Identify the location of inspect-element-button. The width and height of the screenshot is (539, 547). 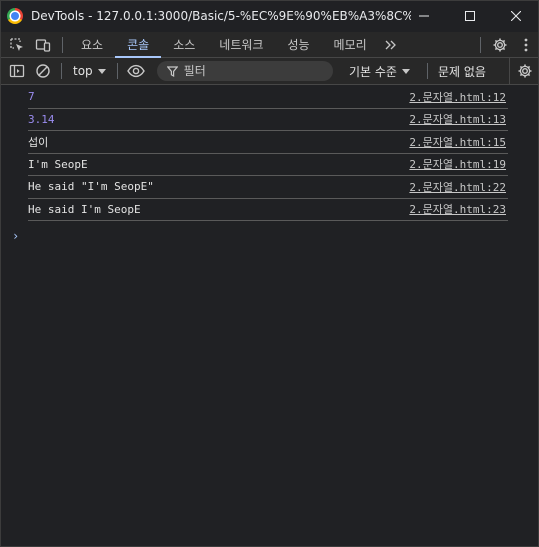
(17, 45).